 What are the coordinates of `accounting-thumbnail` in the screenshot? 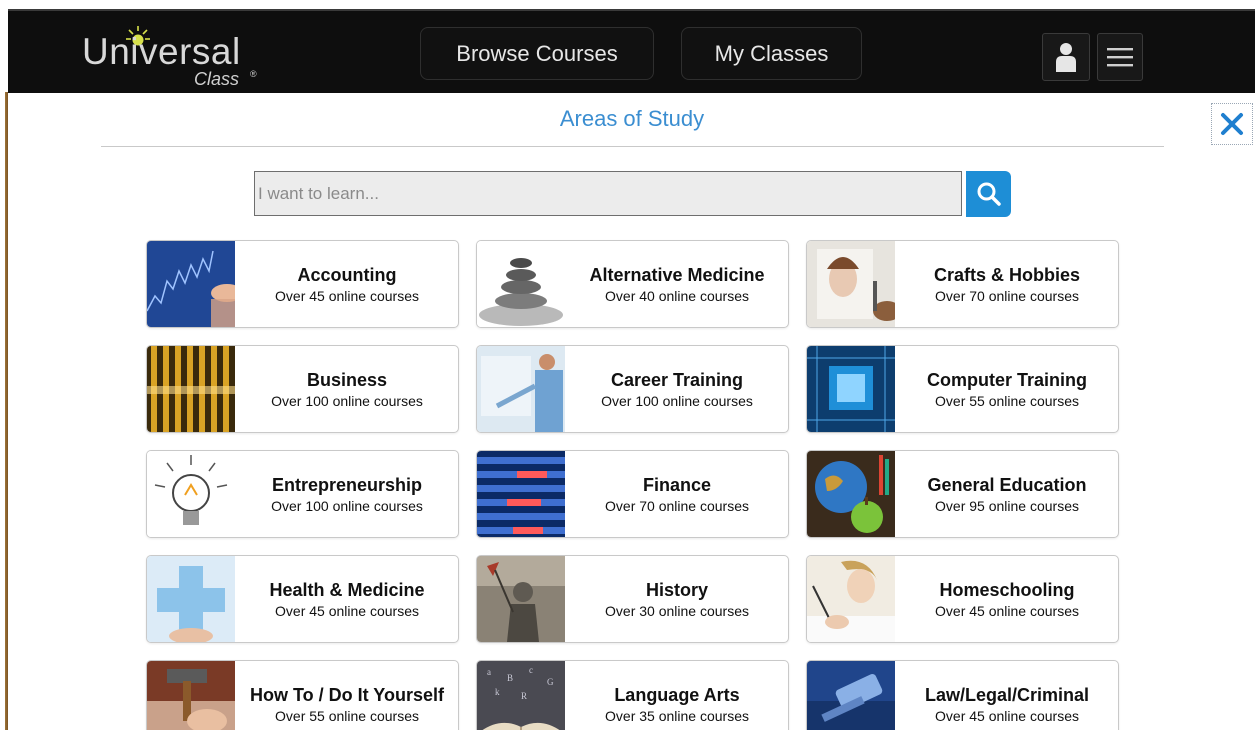 It's located at (191, 284).